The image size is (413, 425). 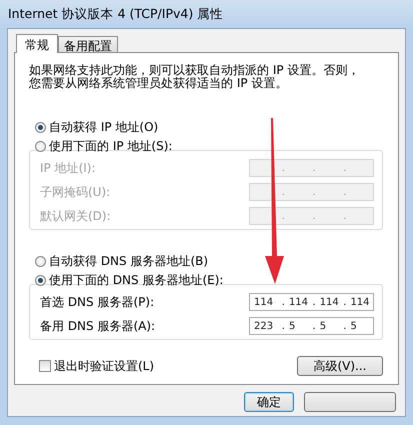 What do you see at coordinates (350, 402) in the screenshot?
I see `dialog-button` at bounding box center [350, 402].